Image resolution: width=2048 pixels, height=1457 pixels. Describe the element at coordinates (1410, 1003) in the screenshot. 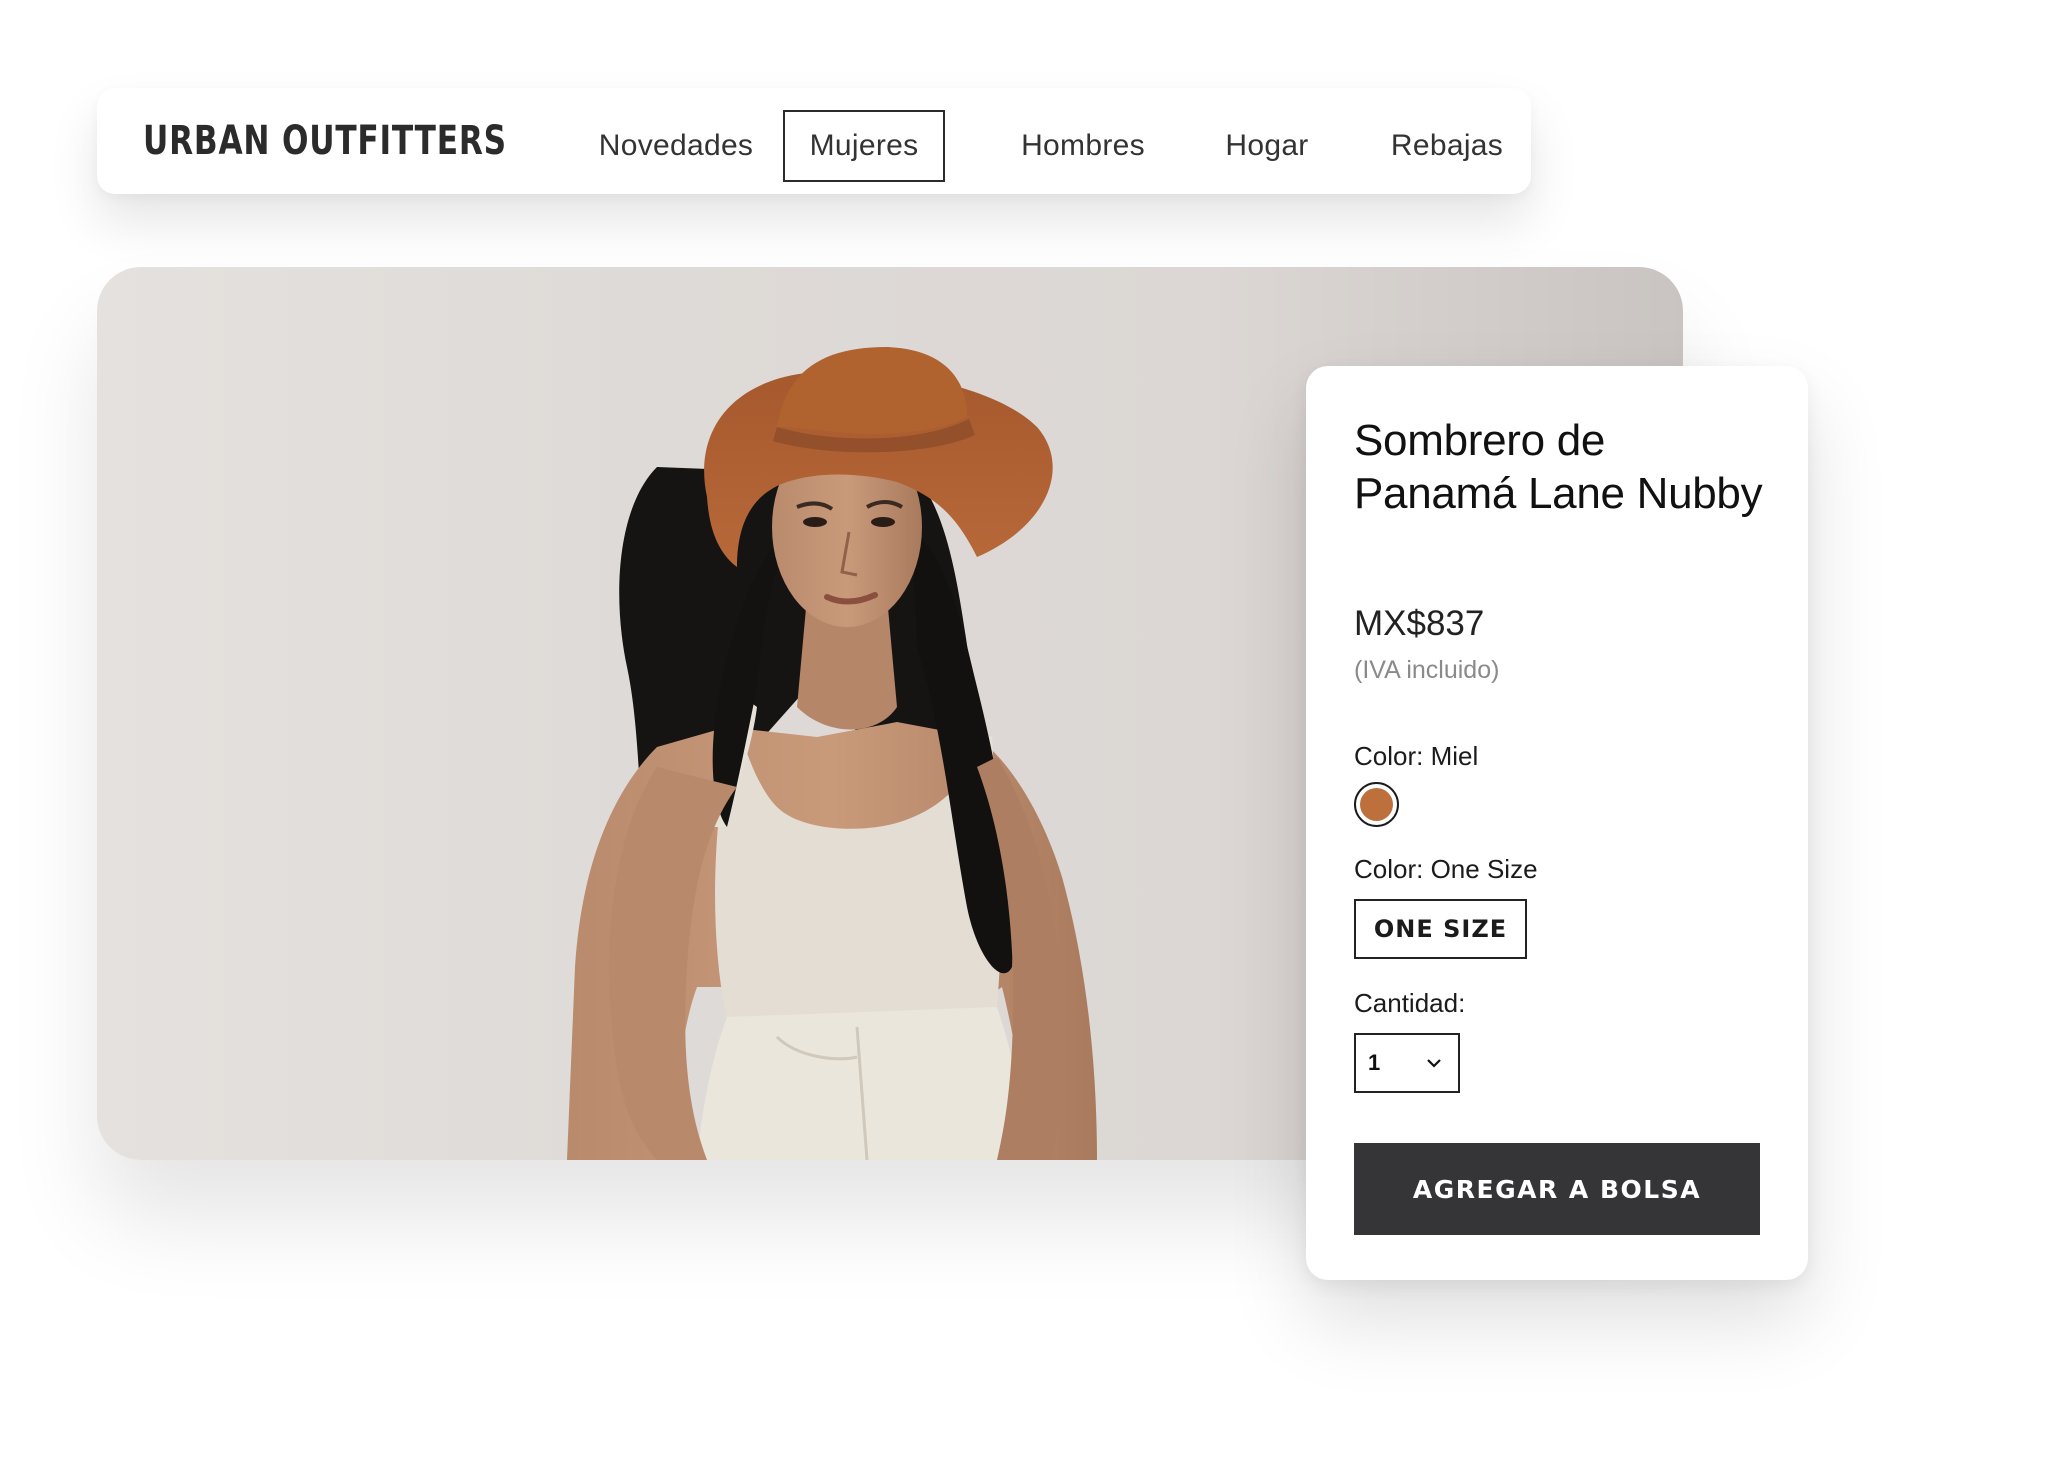

I see `quantity-label: Cantidad:` at that location.